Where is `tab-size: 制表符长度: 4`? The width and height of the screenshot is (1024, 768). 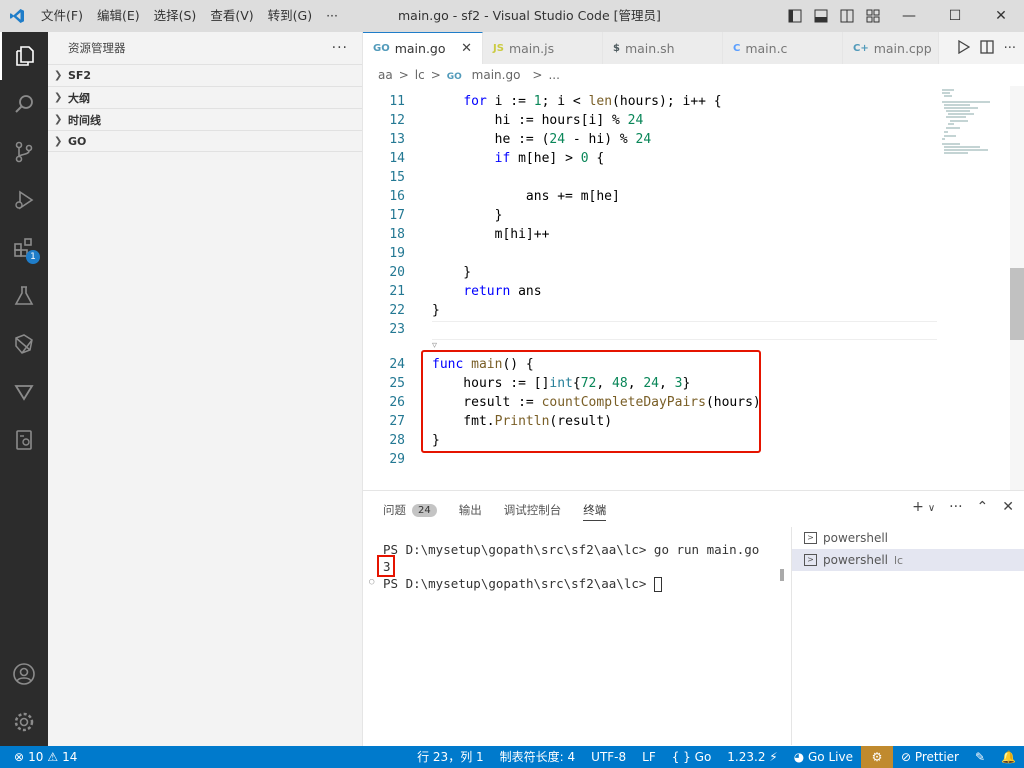
tab-size: 制表符长度: 4 is located at coordinates (538, 757).